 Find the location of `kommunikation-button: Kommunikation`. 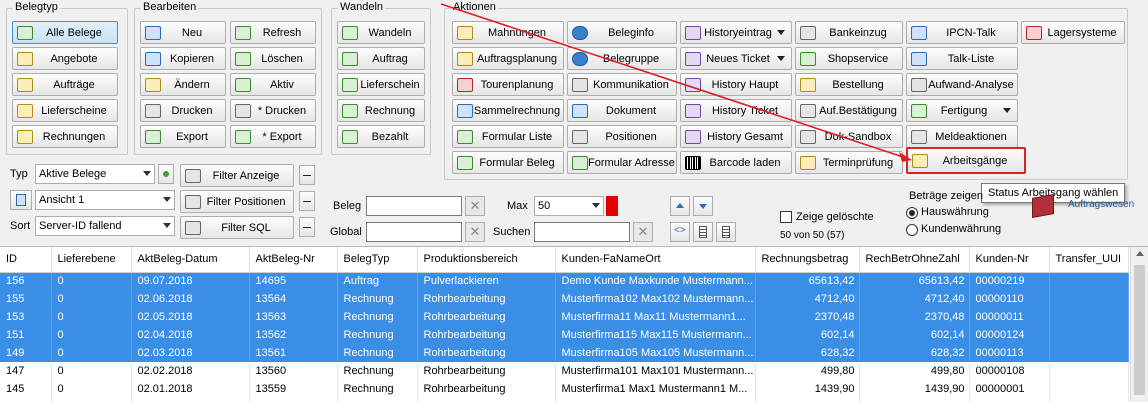

kommunikation-button: Kommunikation is located at coordinates (622, 84).